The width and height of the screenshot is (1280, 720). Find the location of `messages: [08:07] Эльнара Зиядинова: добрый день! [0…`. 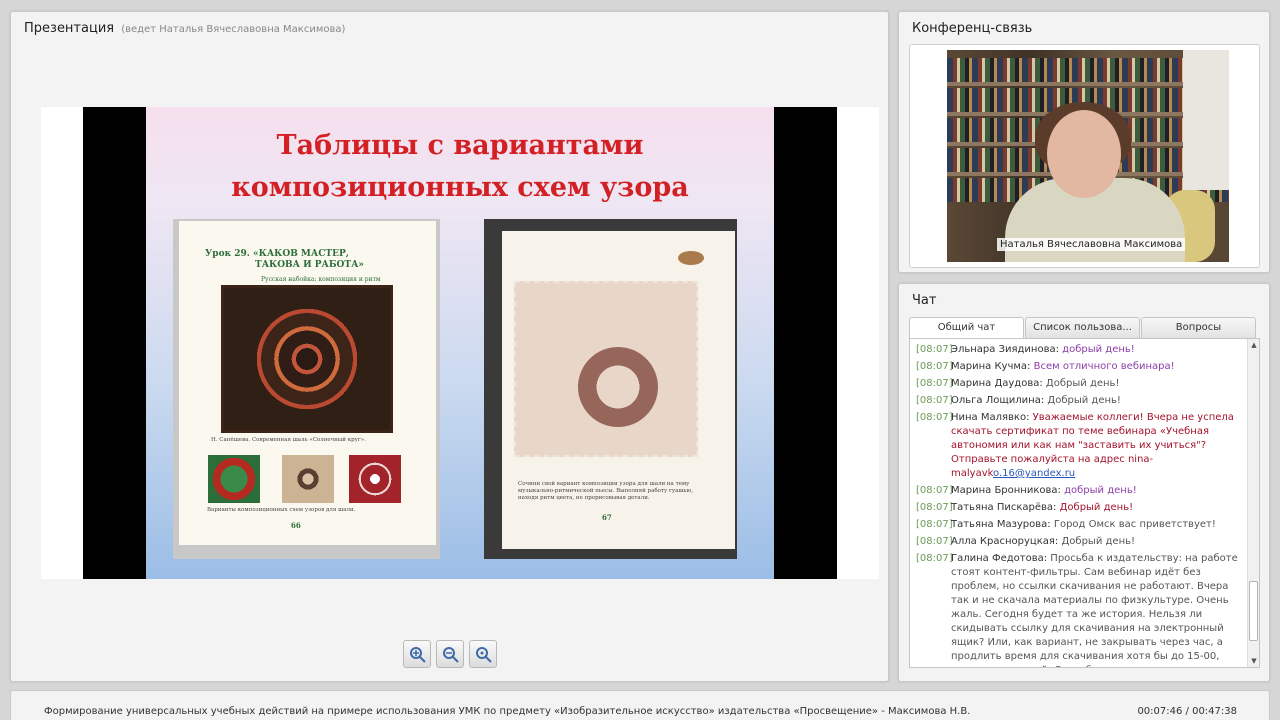

messages: [08:07] Эльнара Зиядинова: добрый день! [0… is located at coordinates (1080, 505).